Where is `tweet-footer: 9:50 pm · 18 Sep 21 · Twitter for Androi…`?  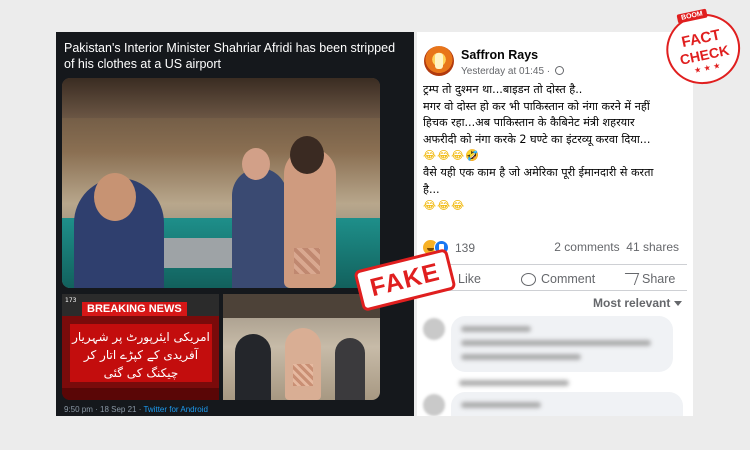 tweet-footer: 9:50 pm · 18 Sep 21 · Twitter for Androi… is located at coordinates (136, 409).